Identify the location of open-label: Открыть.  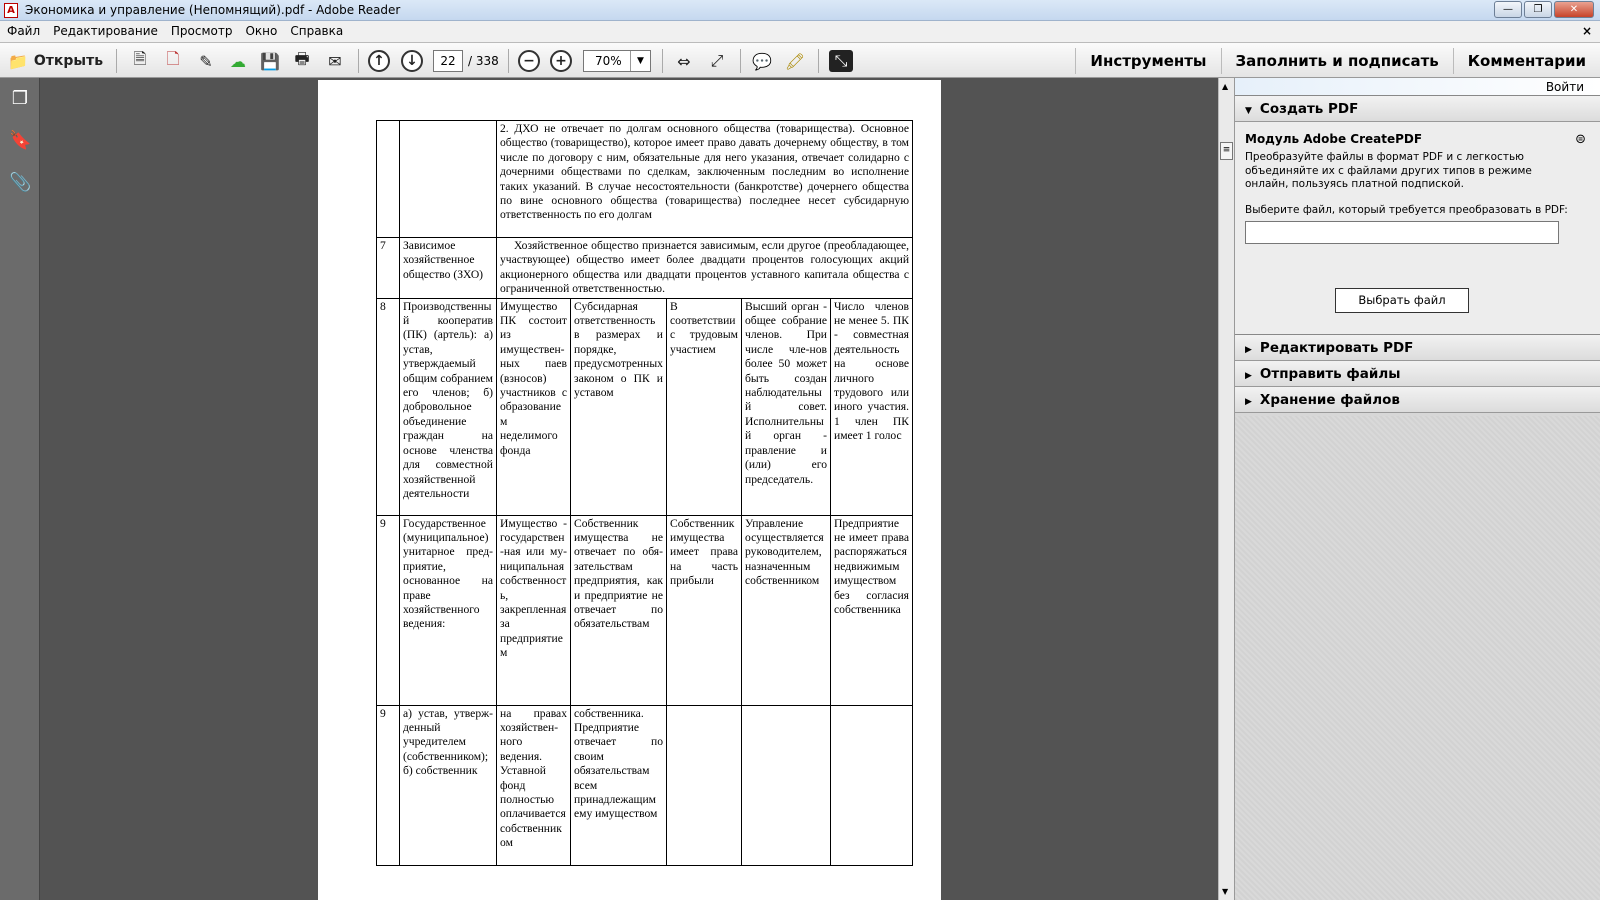
(68, 61).